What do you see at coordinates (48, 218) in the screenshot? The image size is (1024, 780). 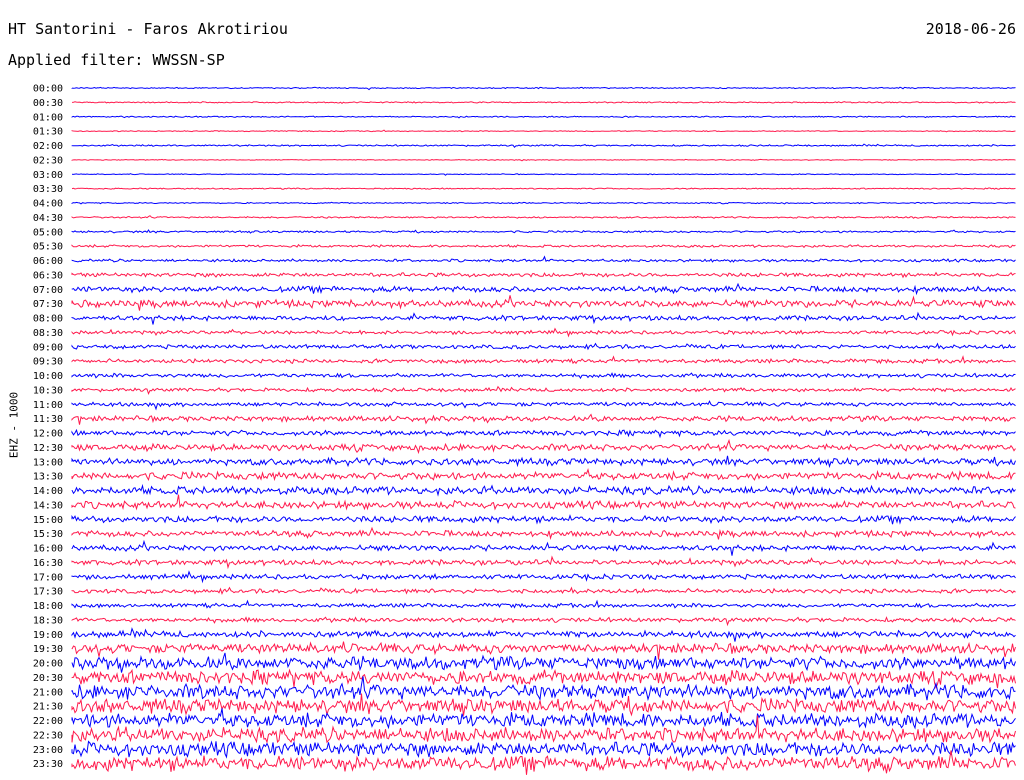 I see `time-tick-label: 04:30` at bounding box center [48, 218].